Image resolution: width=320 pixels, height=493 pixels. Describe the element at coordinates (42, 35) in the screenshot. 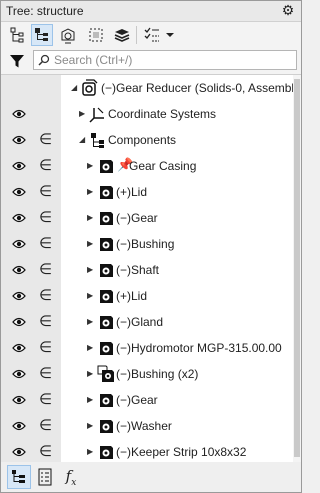

I see `structure-view-icon` at that location.